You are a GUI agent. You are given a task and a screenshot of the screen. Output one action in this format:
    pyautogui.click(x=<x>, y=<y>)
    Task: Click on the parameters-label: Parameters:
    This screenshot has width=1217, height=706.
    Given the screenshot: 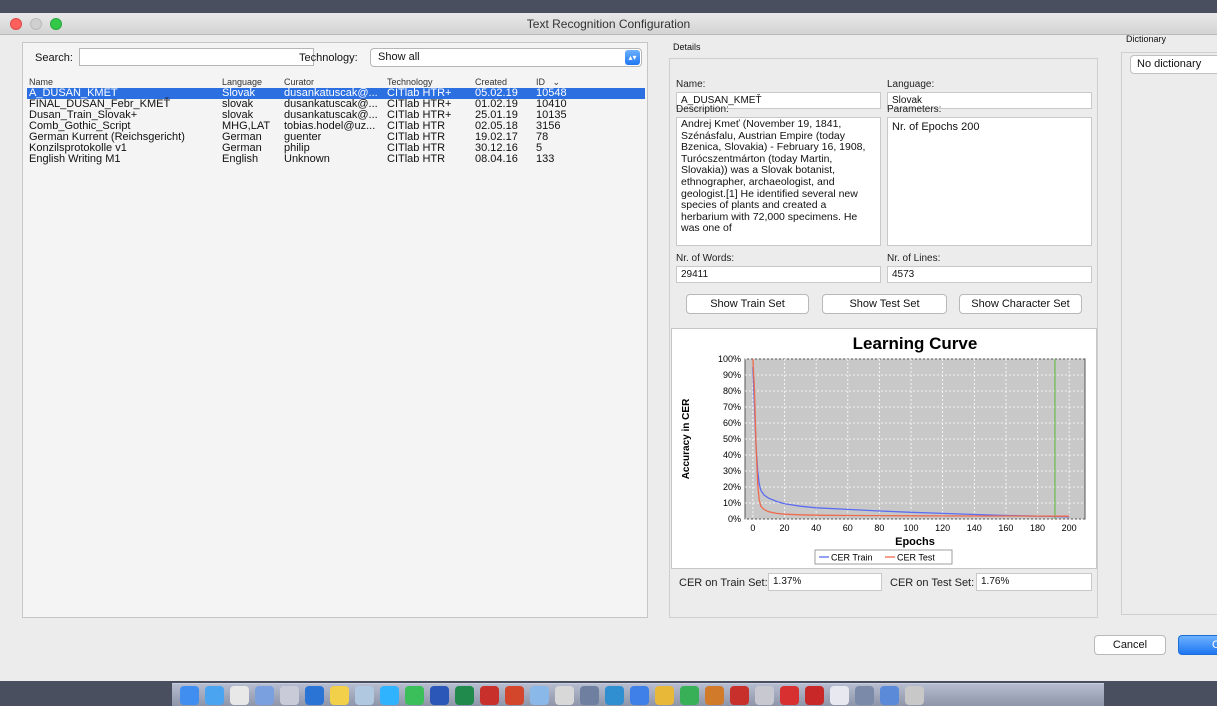 What is the action you would take?
    pyautogui.click(x=914, y=109)
    